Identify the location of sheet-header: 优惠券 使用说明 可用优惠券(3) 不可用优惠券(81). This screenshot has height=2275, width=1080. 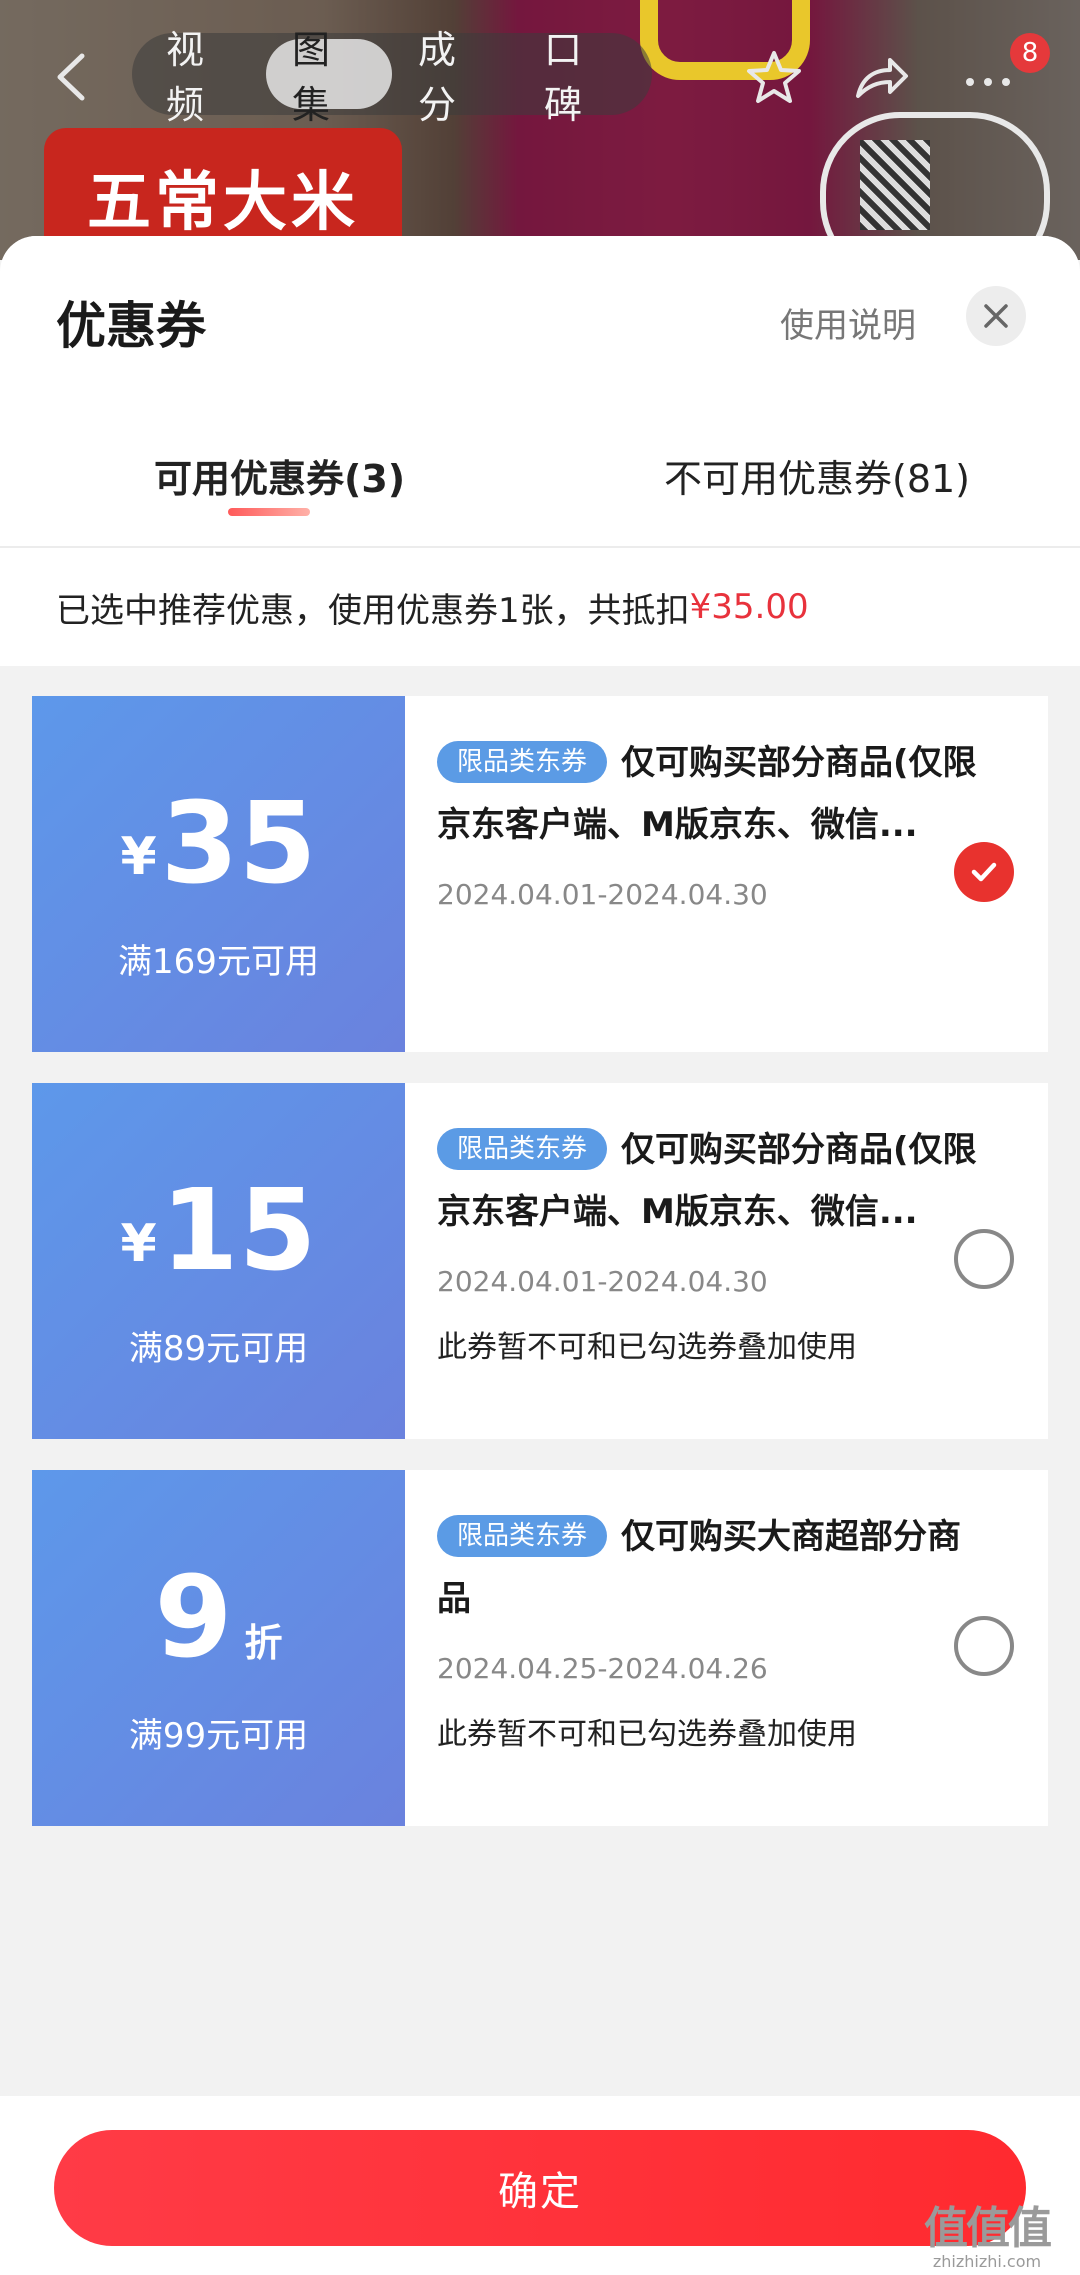
(540, 392).